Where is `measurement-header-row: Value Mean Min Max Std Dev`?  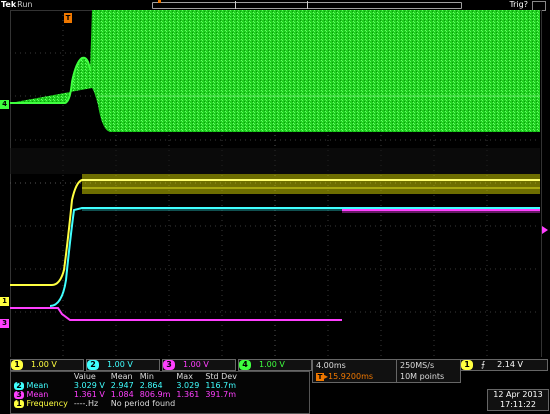 measurement-header-row: Value Mean Min Max Std Dev is located at coordinates (125, 376).